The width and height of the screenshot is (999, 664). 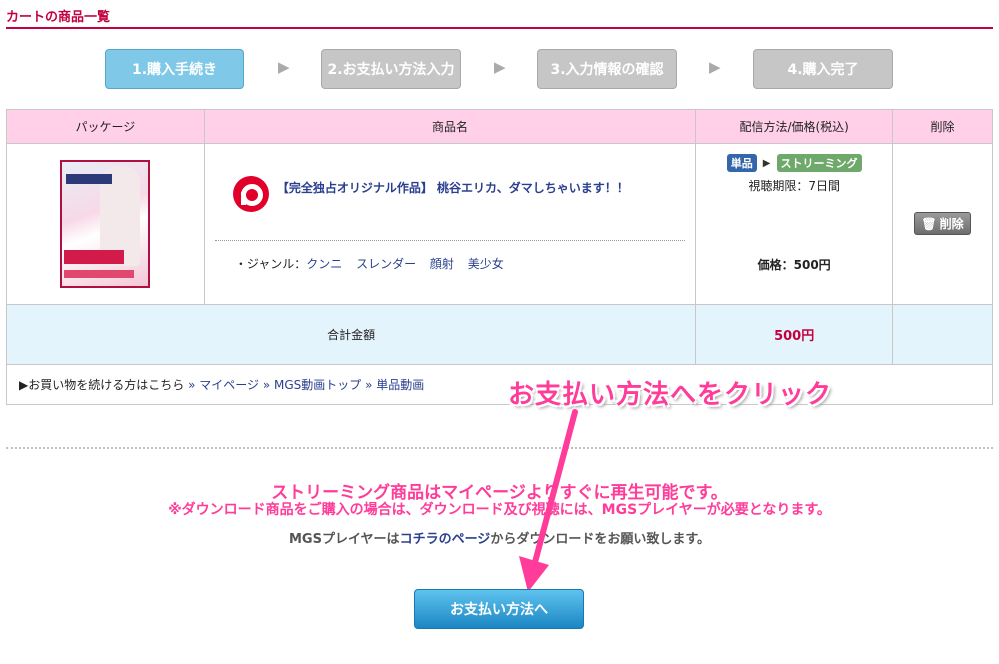 I want to click on header-delivery-price: 配信方法/価格(税込), so click(x=794, y=126).